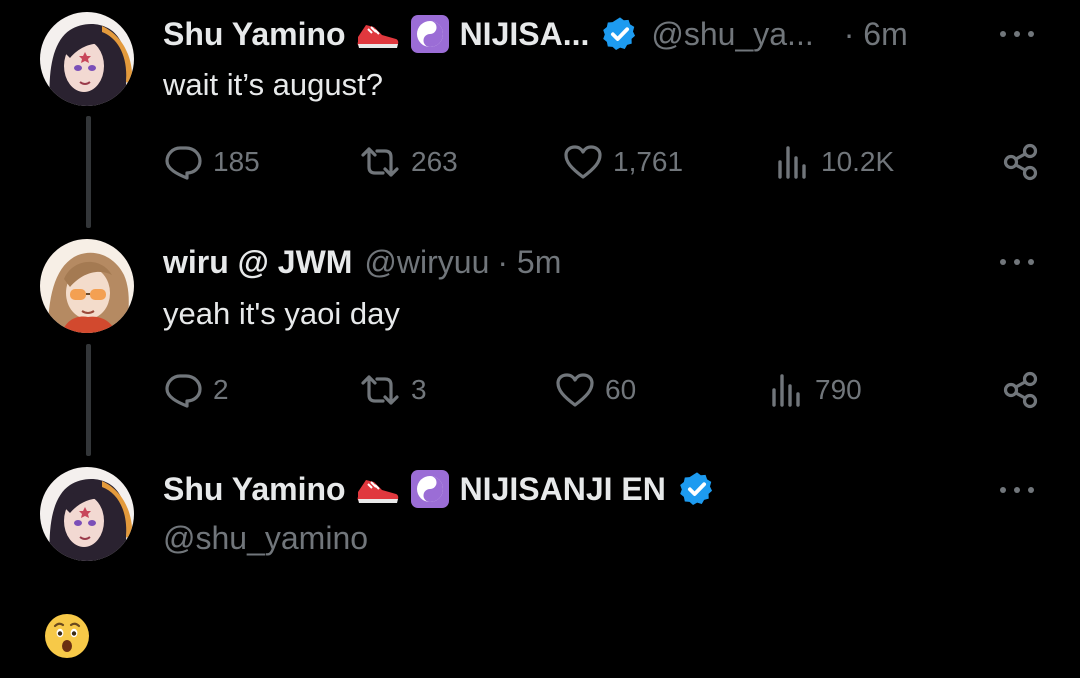 This screenshot has width=1080, height=678. I want to click on views-button: 790, so click(815, 390).